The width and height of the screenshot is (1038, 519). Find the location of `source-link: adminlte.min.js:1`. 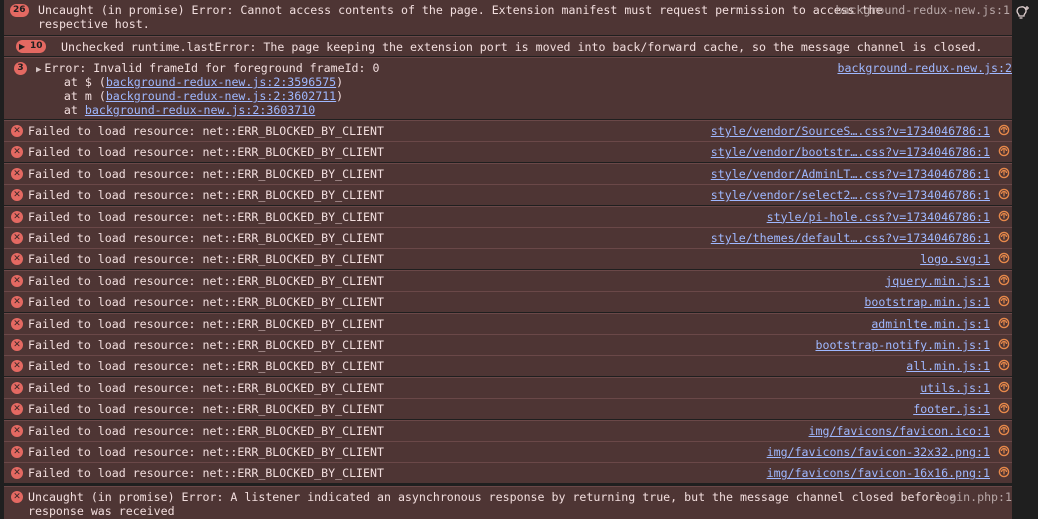

source-link: adminlte.min.js:1 is located at coordinates (930, 324).